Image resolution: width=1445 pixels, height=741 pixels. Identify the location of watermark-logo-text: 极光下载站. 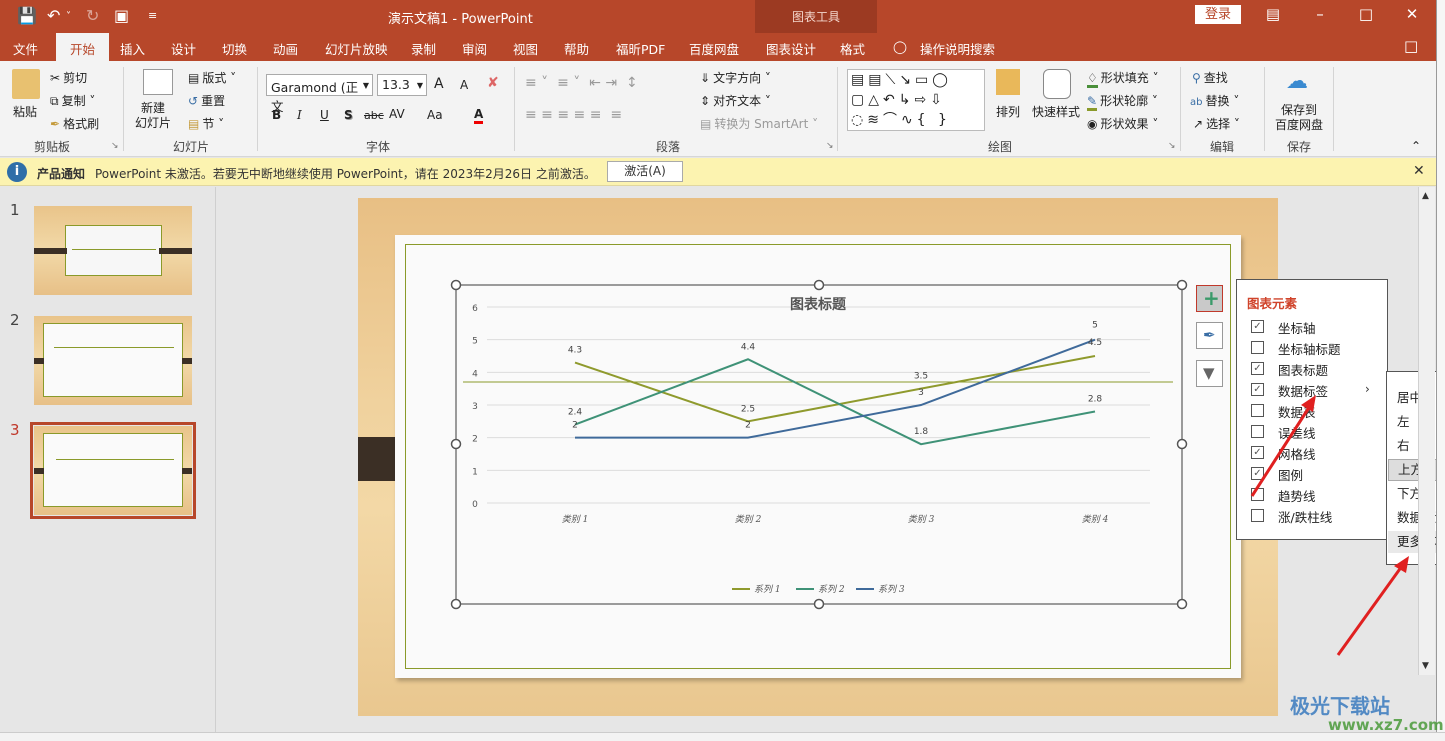
(1340, 706).